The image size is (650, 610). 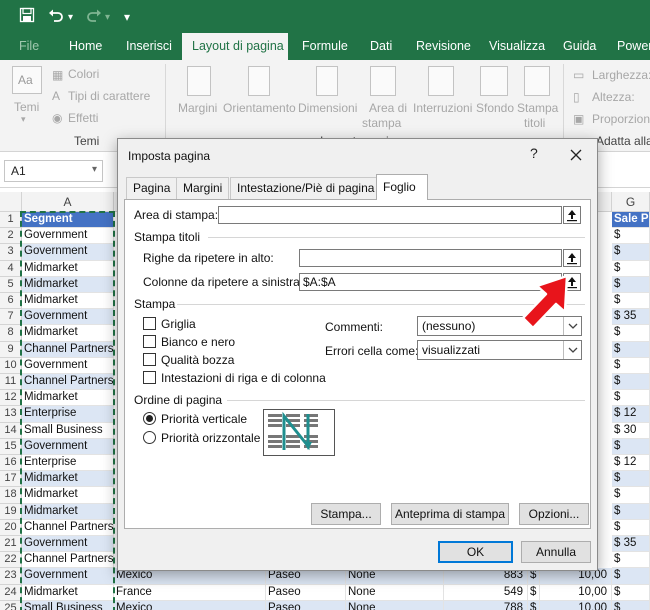 What do you see at coordinates (486, 605) in the screenshot?
I see `table-cell-units: 788` at bounding box center [486, 605].